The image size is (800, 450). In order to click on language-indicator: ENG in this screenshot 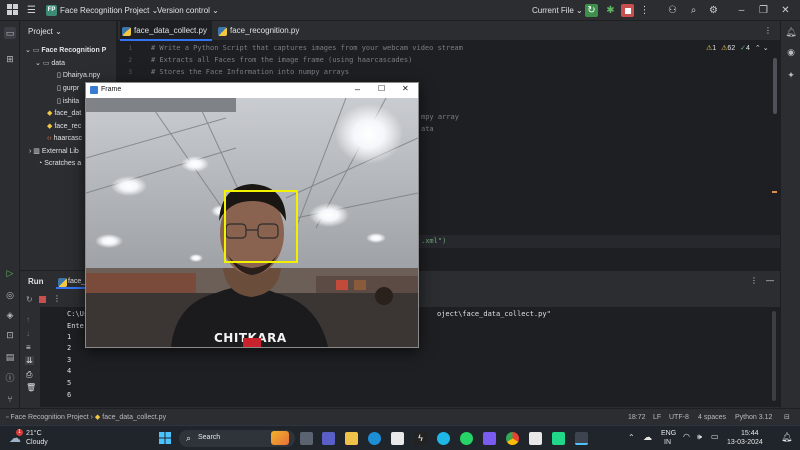, I will do `click(668, 433)`.